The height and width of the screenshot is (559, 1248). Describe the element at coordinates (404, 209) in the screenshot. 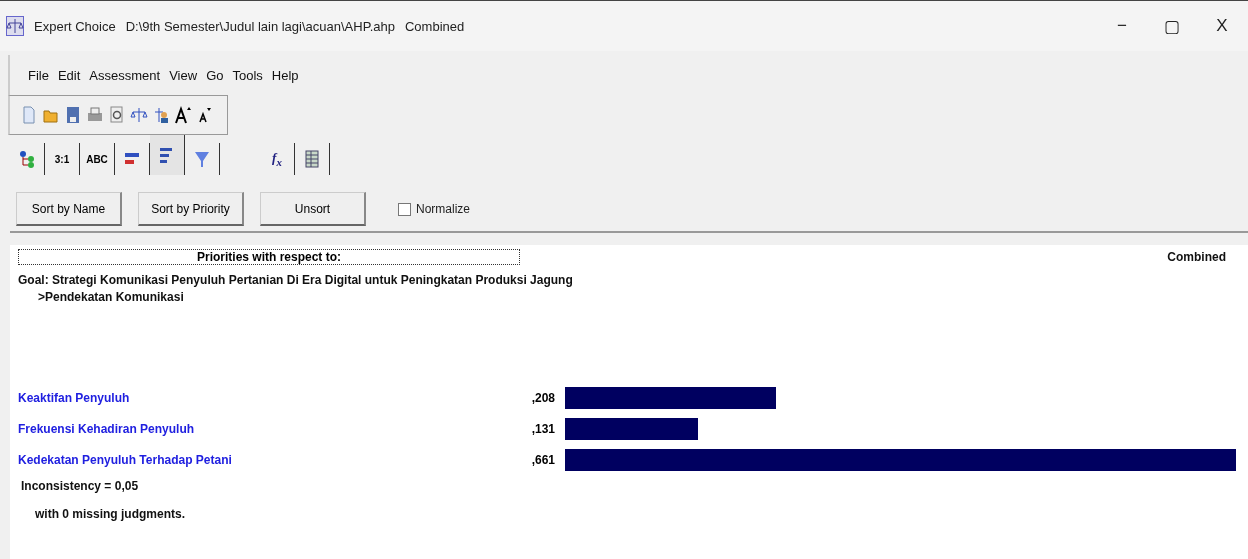

I see `normalize-checkbox` at that location.